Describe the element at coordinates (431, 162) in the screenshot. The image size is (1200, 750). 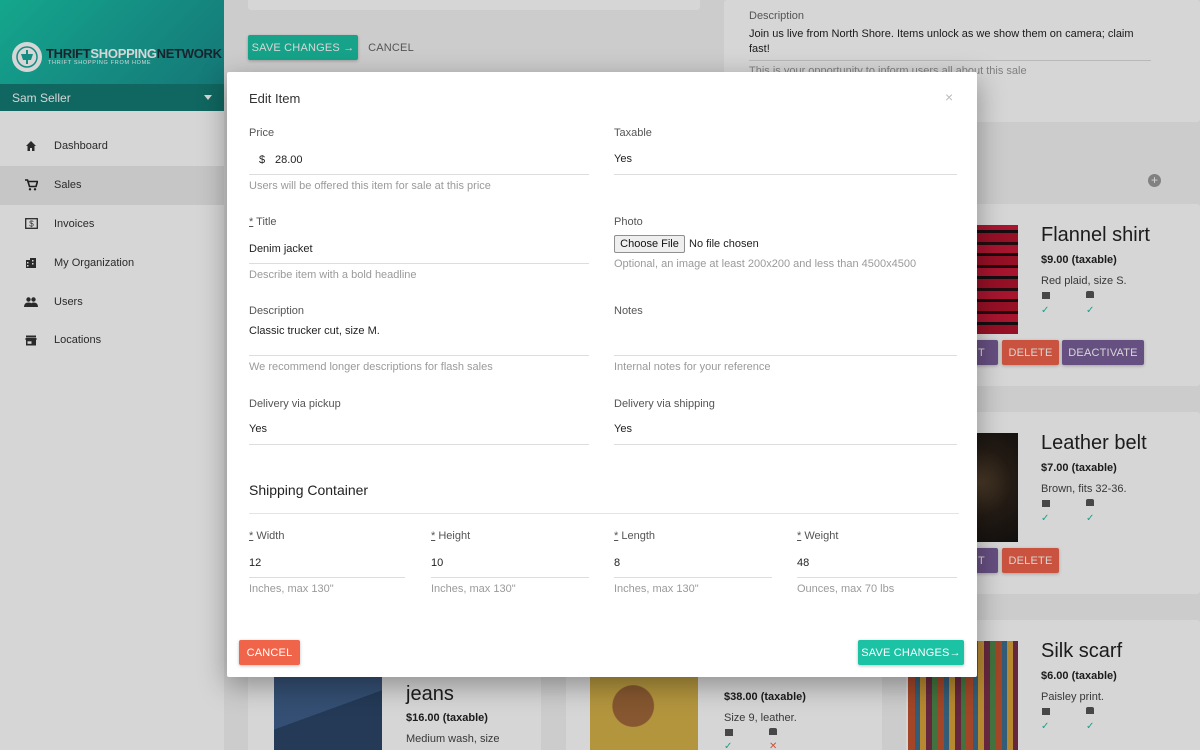
I see `price-input: 28.00` at that location.